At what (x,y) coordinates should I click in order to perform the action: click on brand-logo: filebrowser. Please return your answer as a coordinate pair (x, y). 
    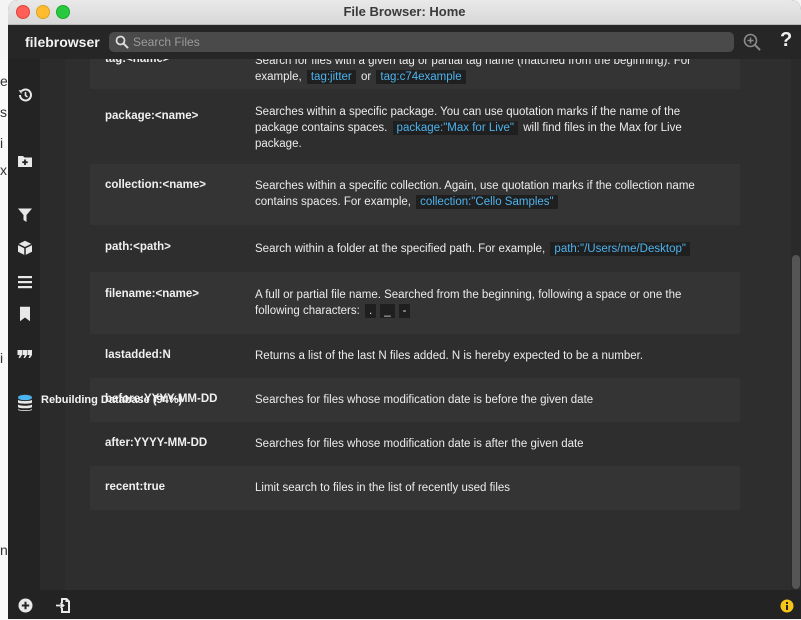
    Looking at the image, I should click on (62, 42).